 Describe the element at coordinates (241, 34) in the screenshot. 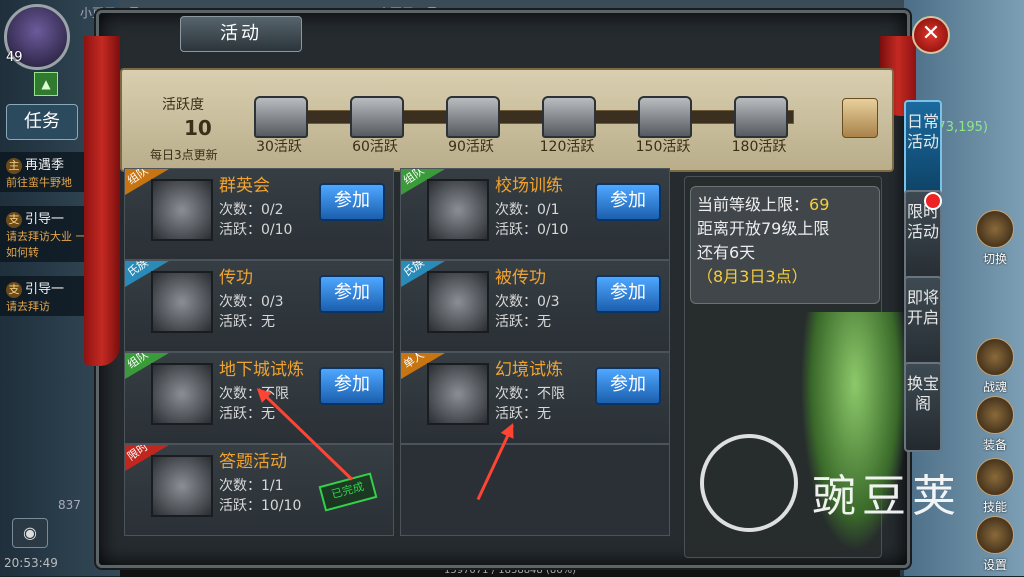

I see `panel-title: 活动` at that location.